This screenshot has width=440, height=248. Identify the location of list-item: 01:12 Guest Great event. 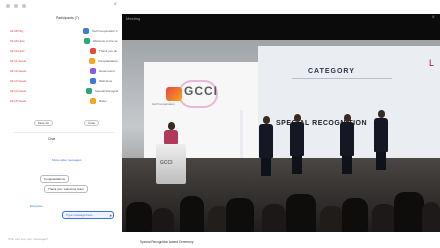
(64, 70).